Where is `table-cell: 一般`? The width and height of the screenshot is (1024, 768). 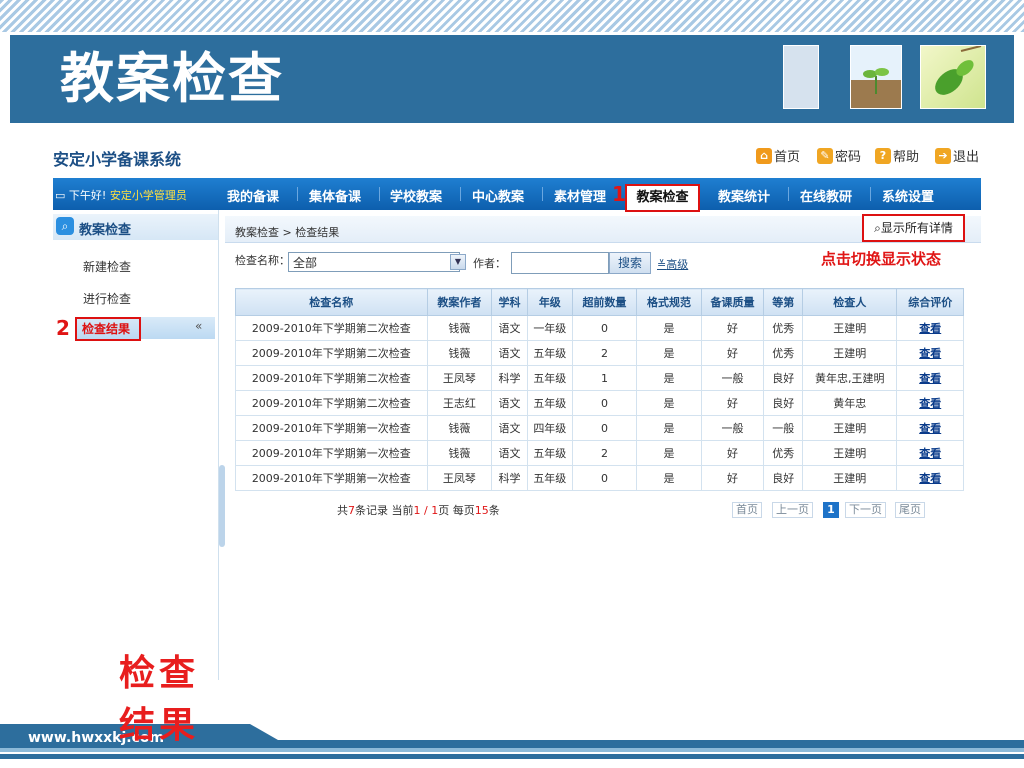
table-cell: 一般 is located at coordinates (783, 428).